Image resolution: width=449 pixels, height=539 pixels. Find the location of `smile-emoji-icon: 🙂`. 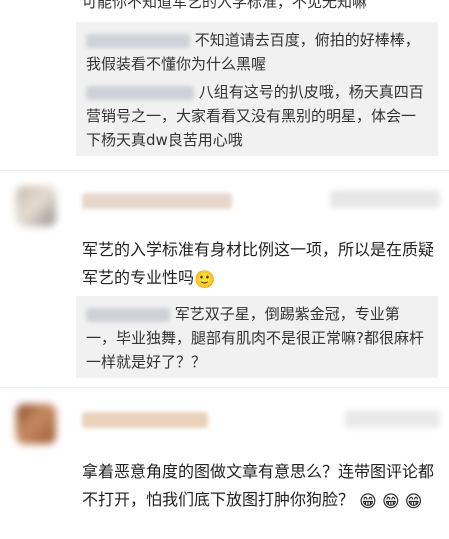

smile-emoji-icon: 🙂 is located at coordinates (205, 280).